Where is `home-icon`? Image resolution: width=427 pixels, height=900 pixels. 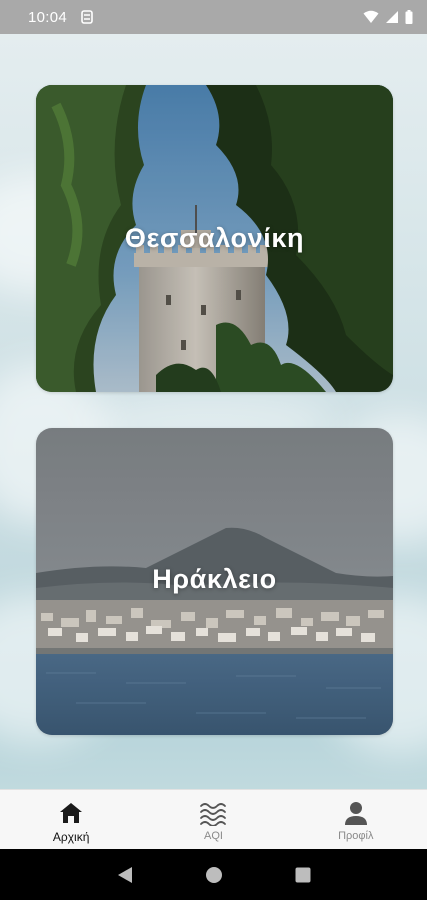
home-icon is located at coordinates (71, 813).